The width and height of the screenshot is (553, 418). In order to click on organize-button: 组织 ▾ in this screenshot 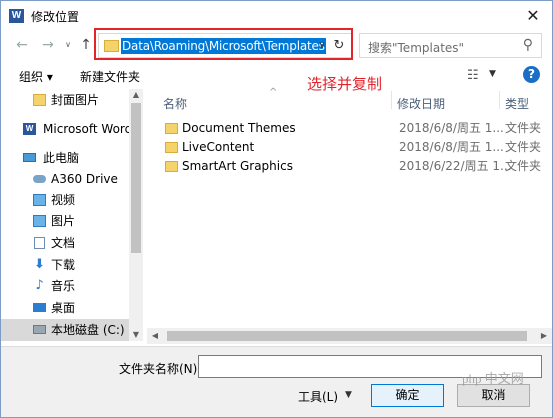, I will do `click(36, 76)`.